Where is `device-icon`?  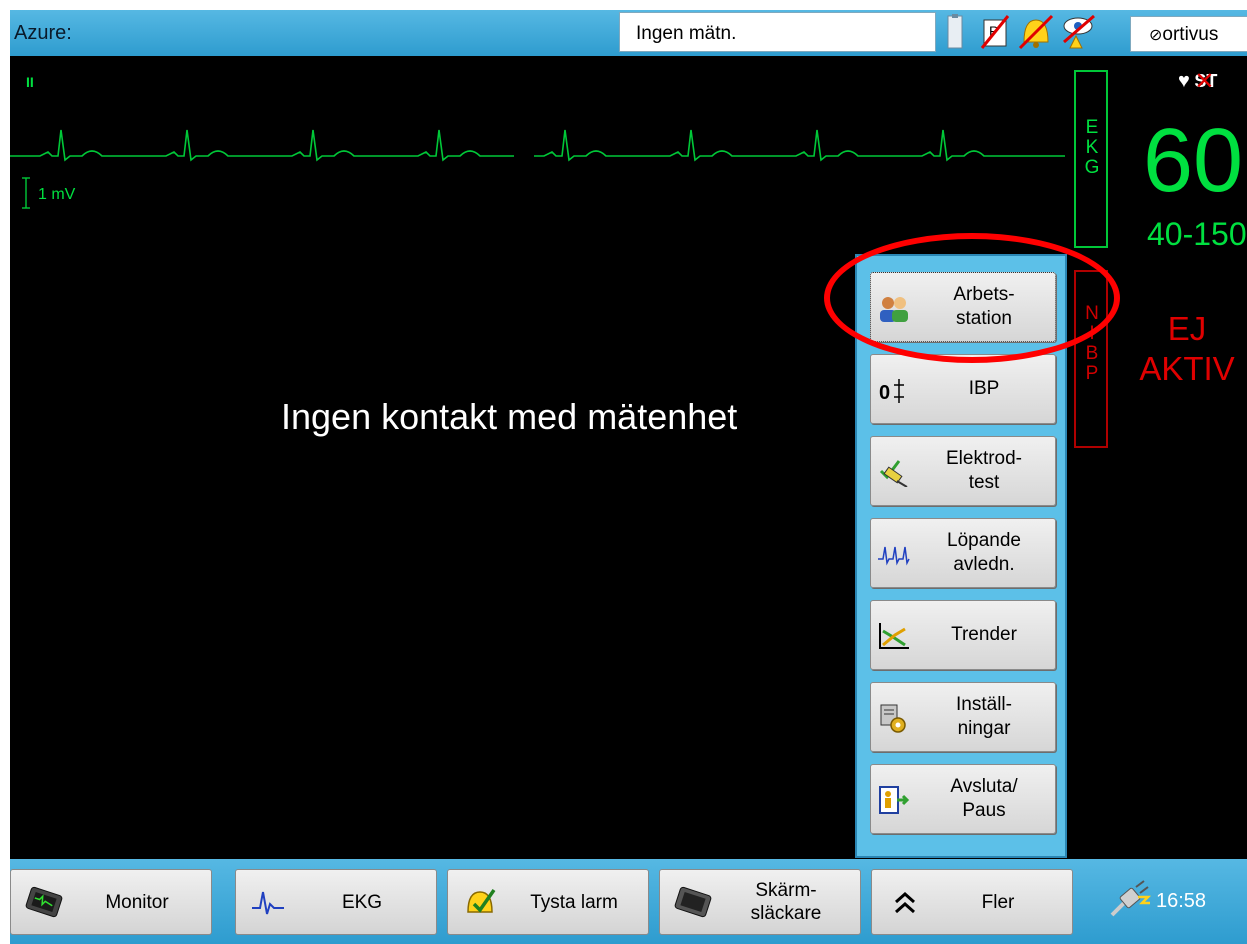 device-icon is located at coordinates (955, 31).